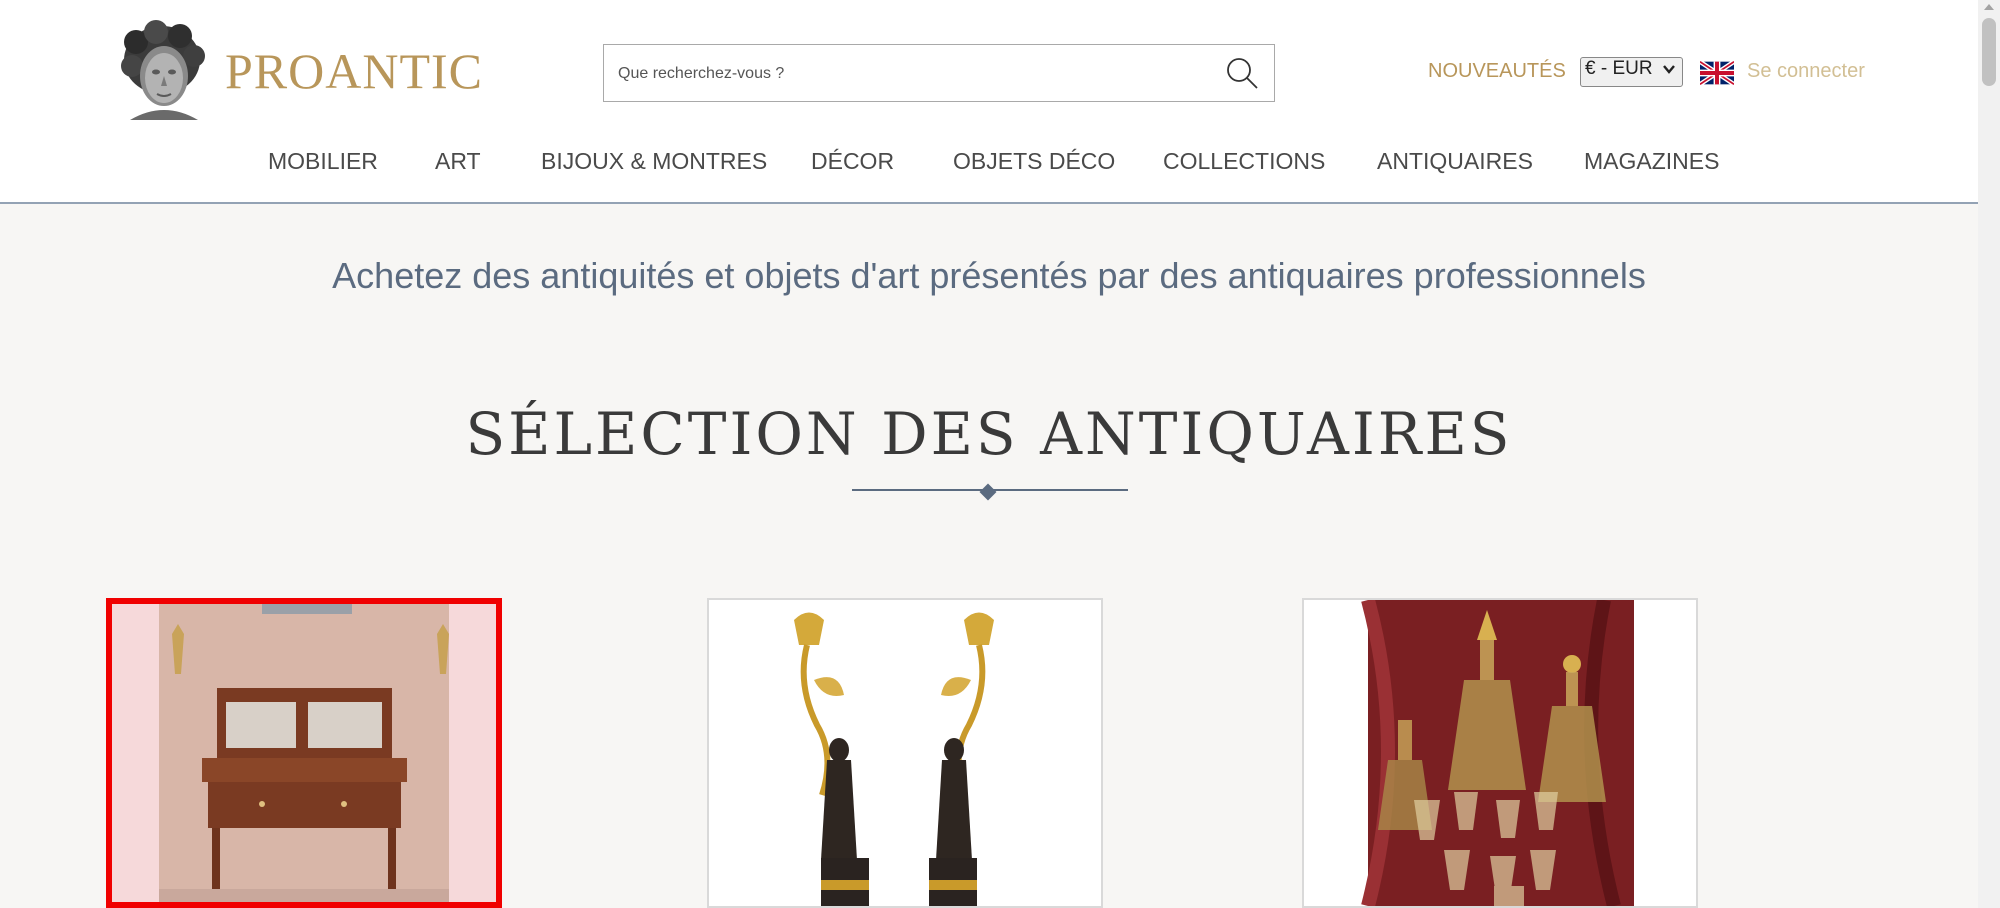 Image resolution: width=2000 pixels, height=908 pixels. Describe the element at coordinates (1717, 73) in the screenshot. I see `uk-flag-icon` at that location.